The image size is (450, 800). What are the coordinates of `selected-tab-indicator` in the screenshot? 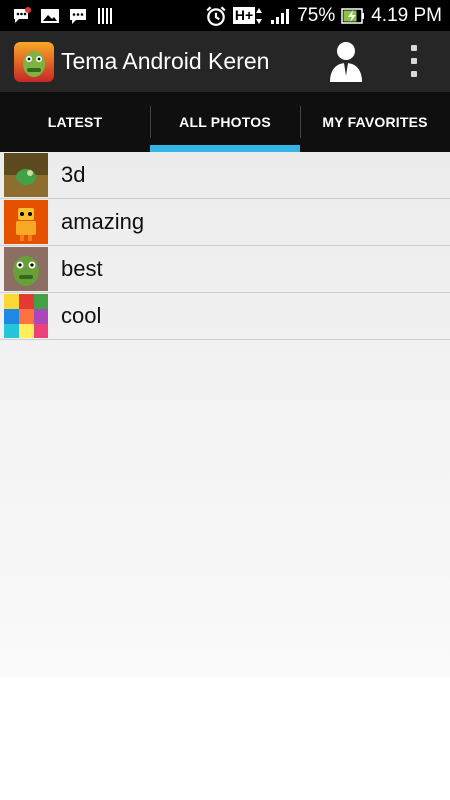 It's located at (225, 148).